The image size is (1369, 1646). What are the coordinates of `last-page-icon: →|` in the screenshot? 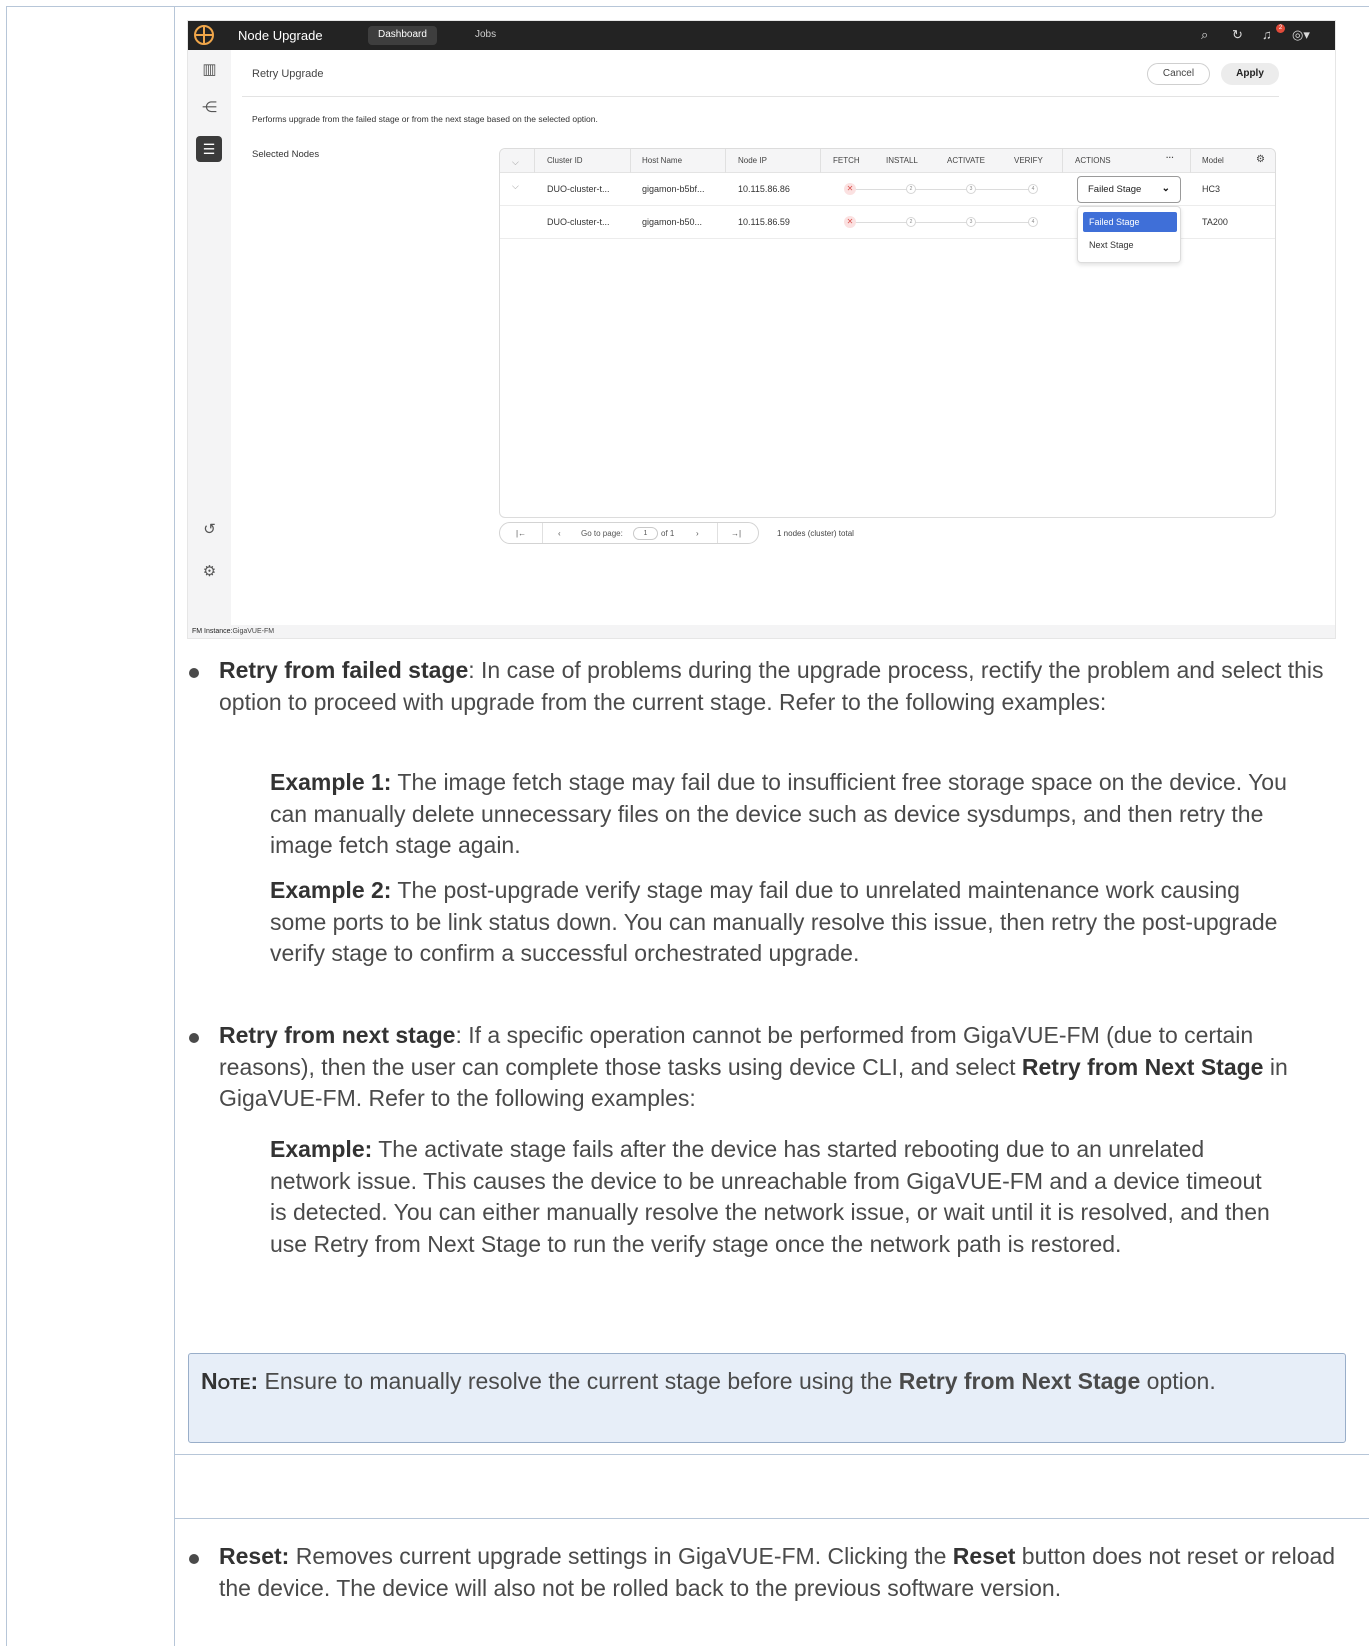 It's located at (736, 533).